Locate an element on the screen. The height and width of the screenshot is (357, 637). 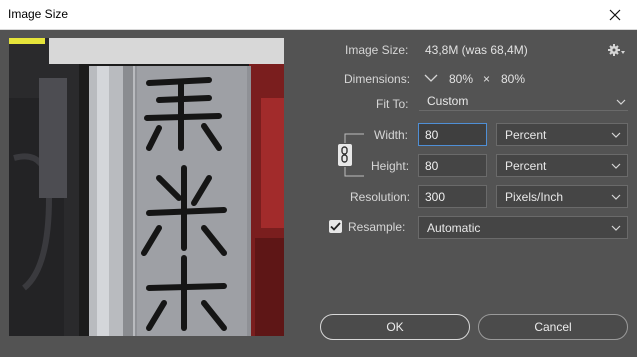
gear-icon is located at coordinates (616, 50).